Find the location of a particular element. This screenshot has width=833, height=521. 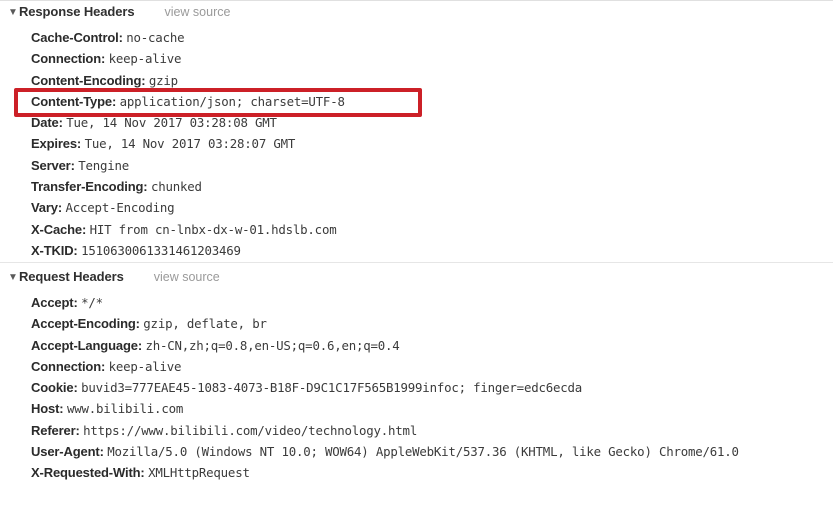

header-row: Date: Tue, 14 Nov 2017 03:28:08 GMT is located at coordinates (432, 122).